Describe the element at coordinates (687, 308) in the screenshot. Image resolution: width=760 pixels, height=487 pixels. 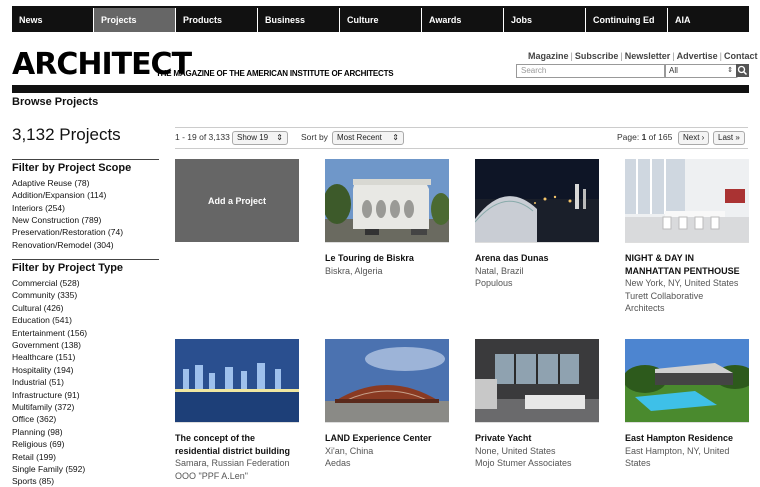
I see `project-architect: Architects` at that location.